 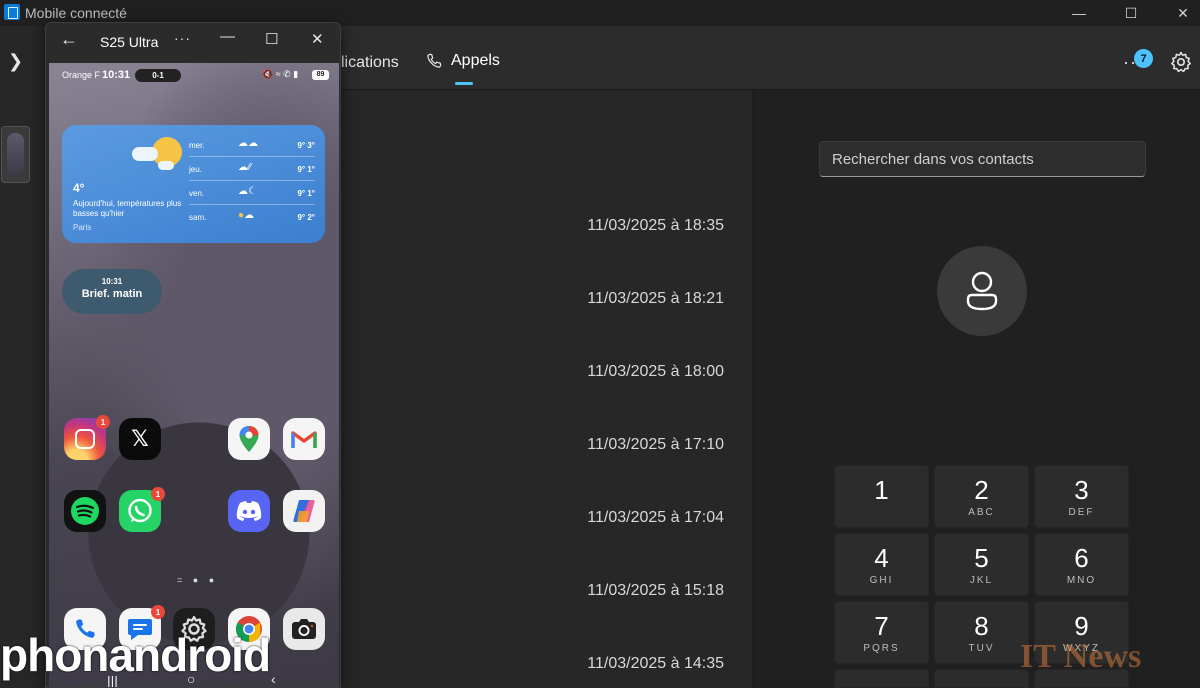 What do you see at coordinates (1143, 58) in the screenshot?
I see `notification-badge: 7` at bounding box center [1143, 58].